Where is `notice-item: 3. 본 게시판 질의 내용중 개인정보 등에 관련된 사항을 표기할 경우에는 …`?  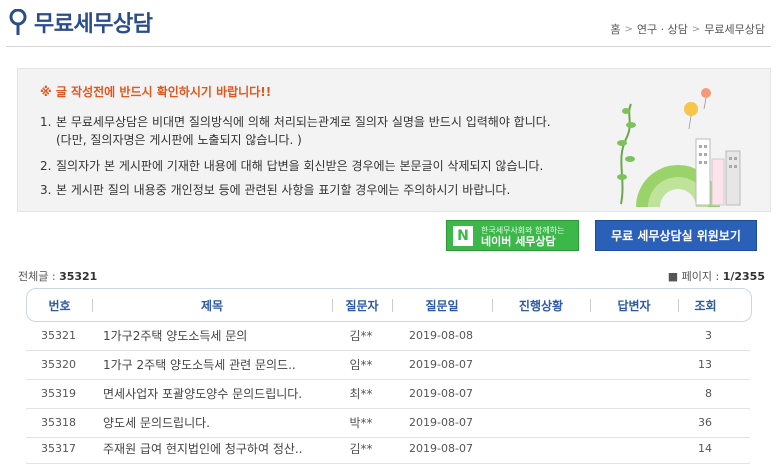
notice-item: 3. 본 게시판 질의 내용중 개인정보 등에 관련된 사항을 표기할 경우에는 … is located at coordinates (275, 190).